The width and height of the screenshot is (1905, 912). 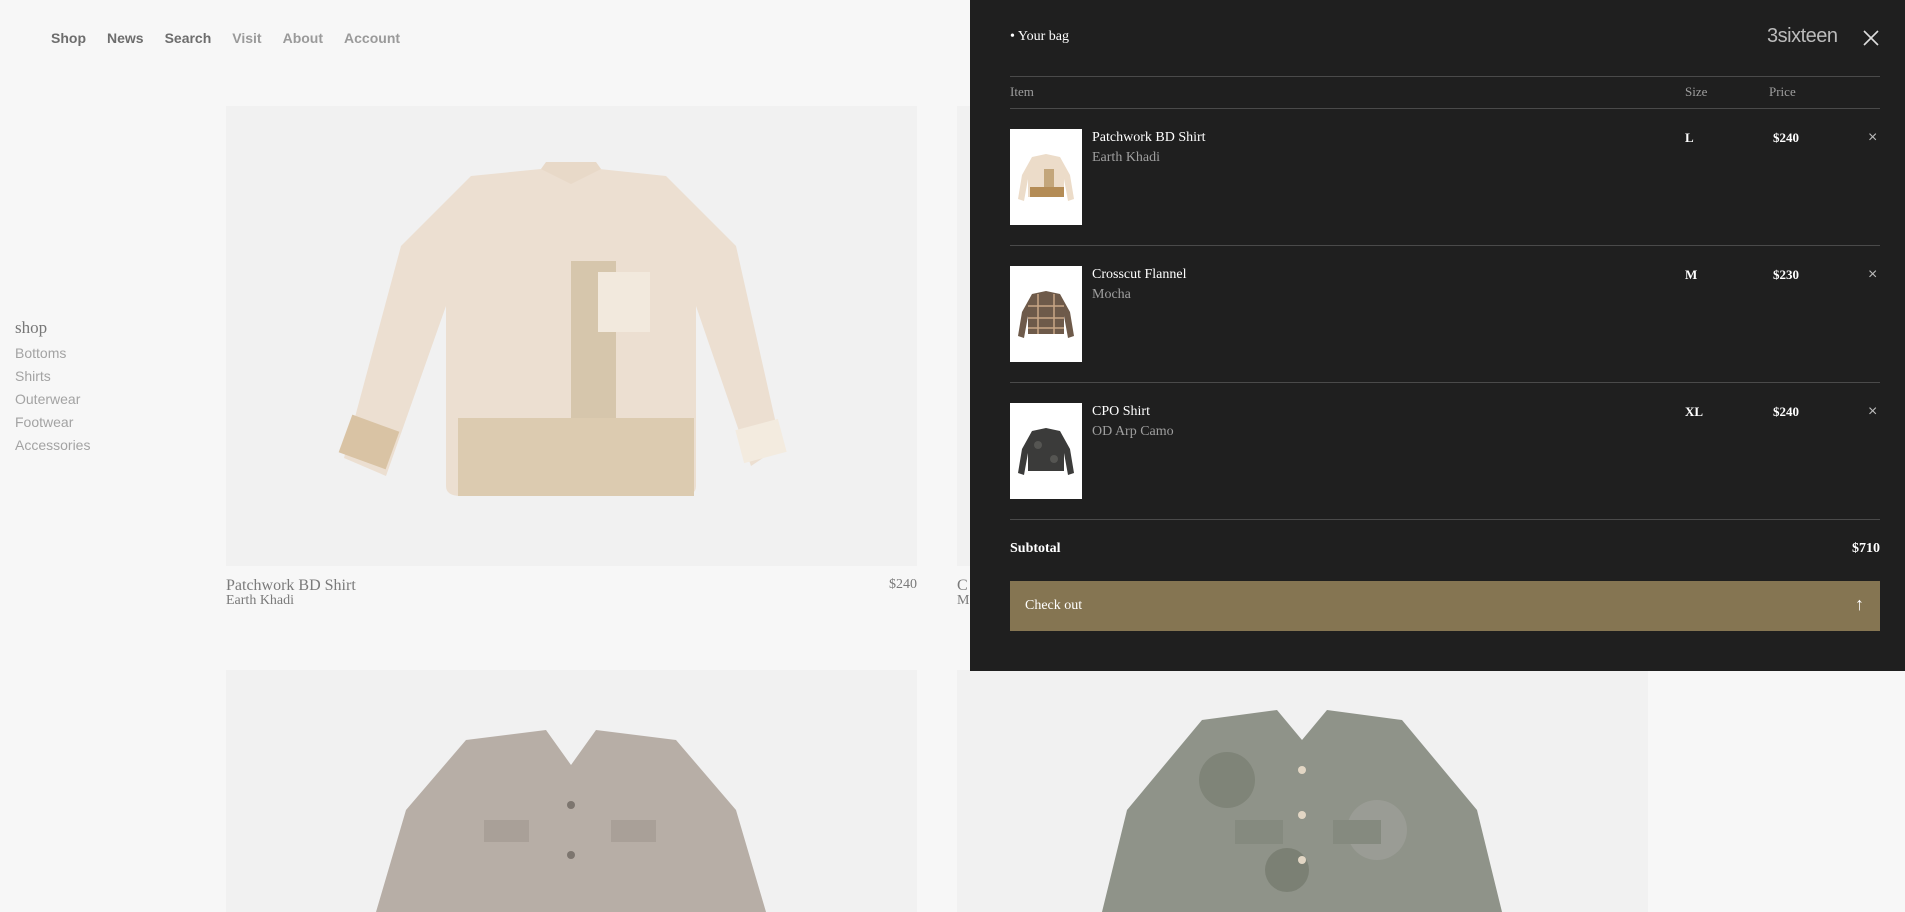 I want to click on flannel-shirt-thumb, so click(x=1046, y=314).